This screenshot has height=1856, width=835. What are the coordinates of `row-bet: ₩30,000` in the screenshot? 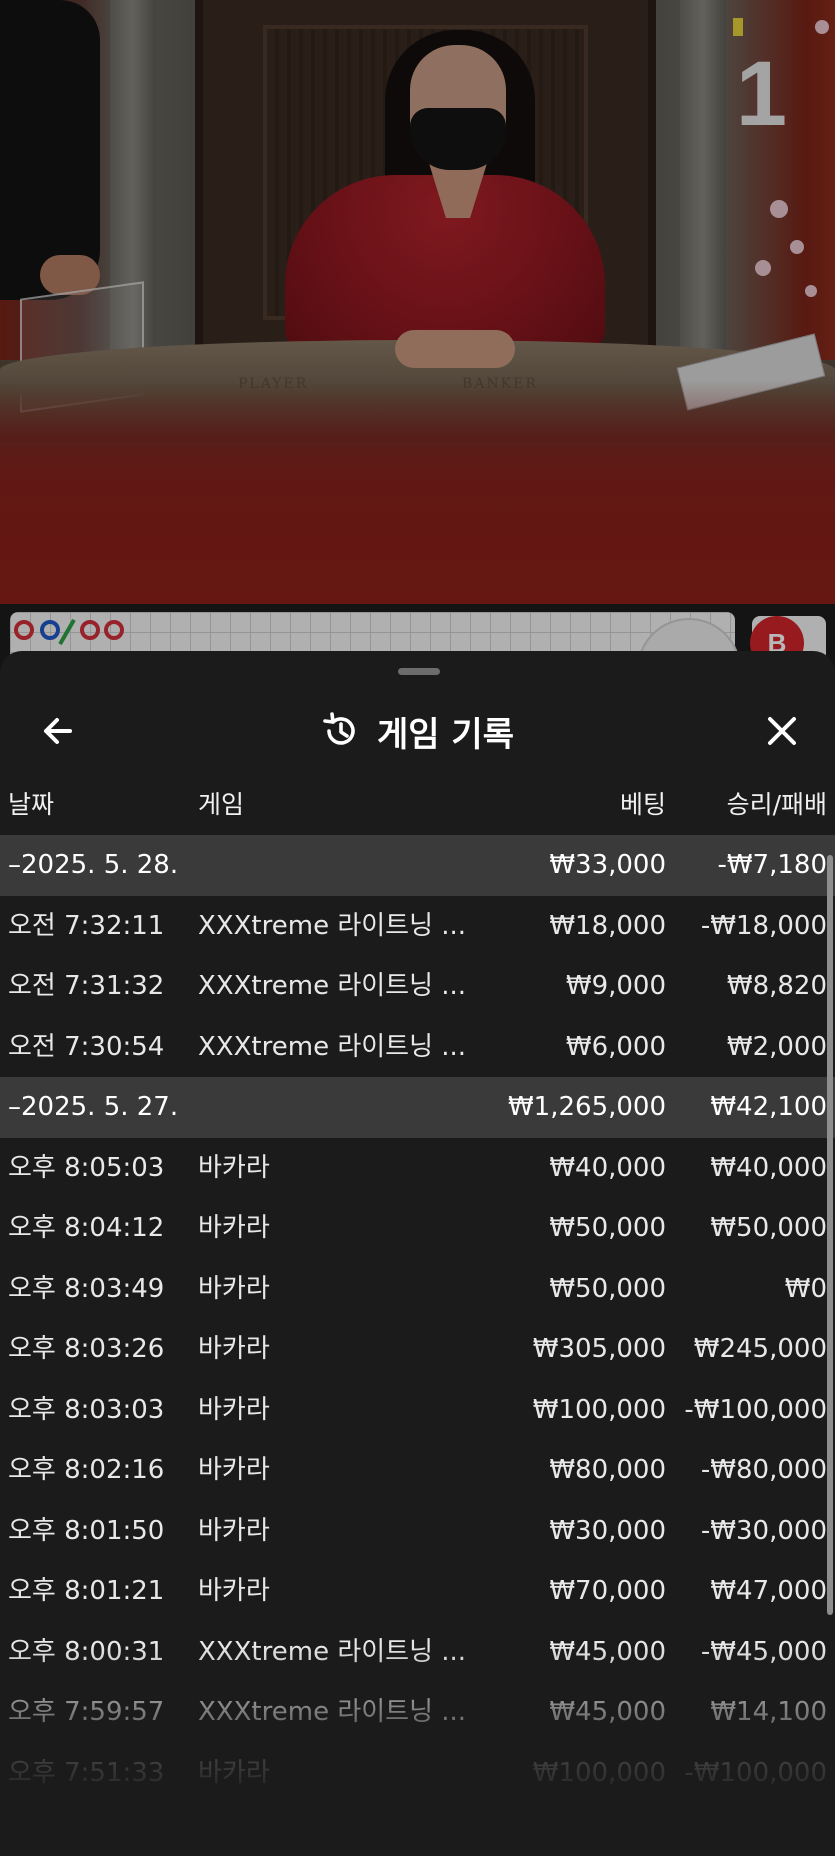 It's located at (607, 1530).